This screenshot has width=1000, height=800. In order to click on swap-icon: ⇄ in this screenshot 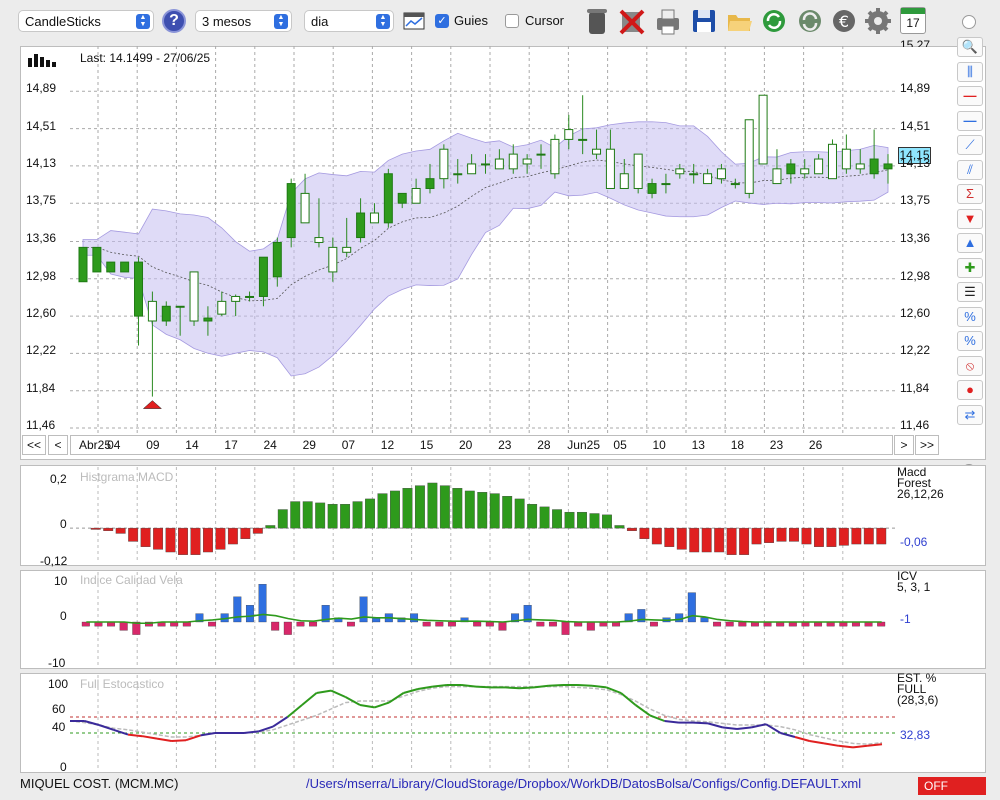, I will do `click(970, 414)`.